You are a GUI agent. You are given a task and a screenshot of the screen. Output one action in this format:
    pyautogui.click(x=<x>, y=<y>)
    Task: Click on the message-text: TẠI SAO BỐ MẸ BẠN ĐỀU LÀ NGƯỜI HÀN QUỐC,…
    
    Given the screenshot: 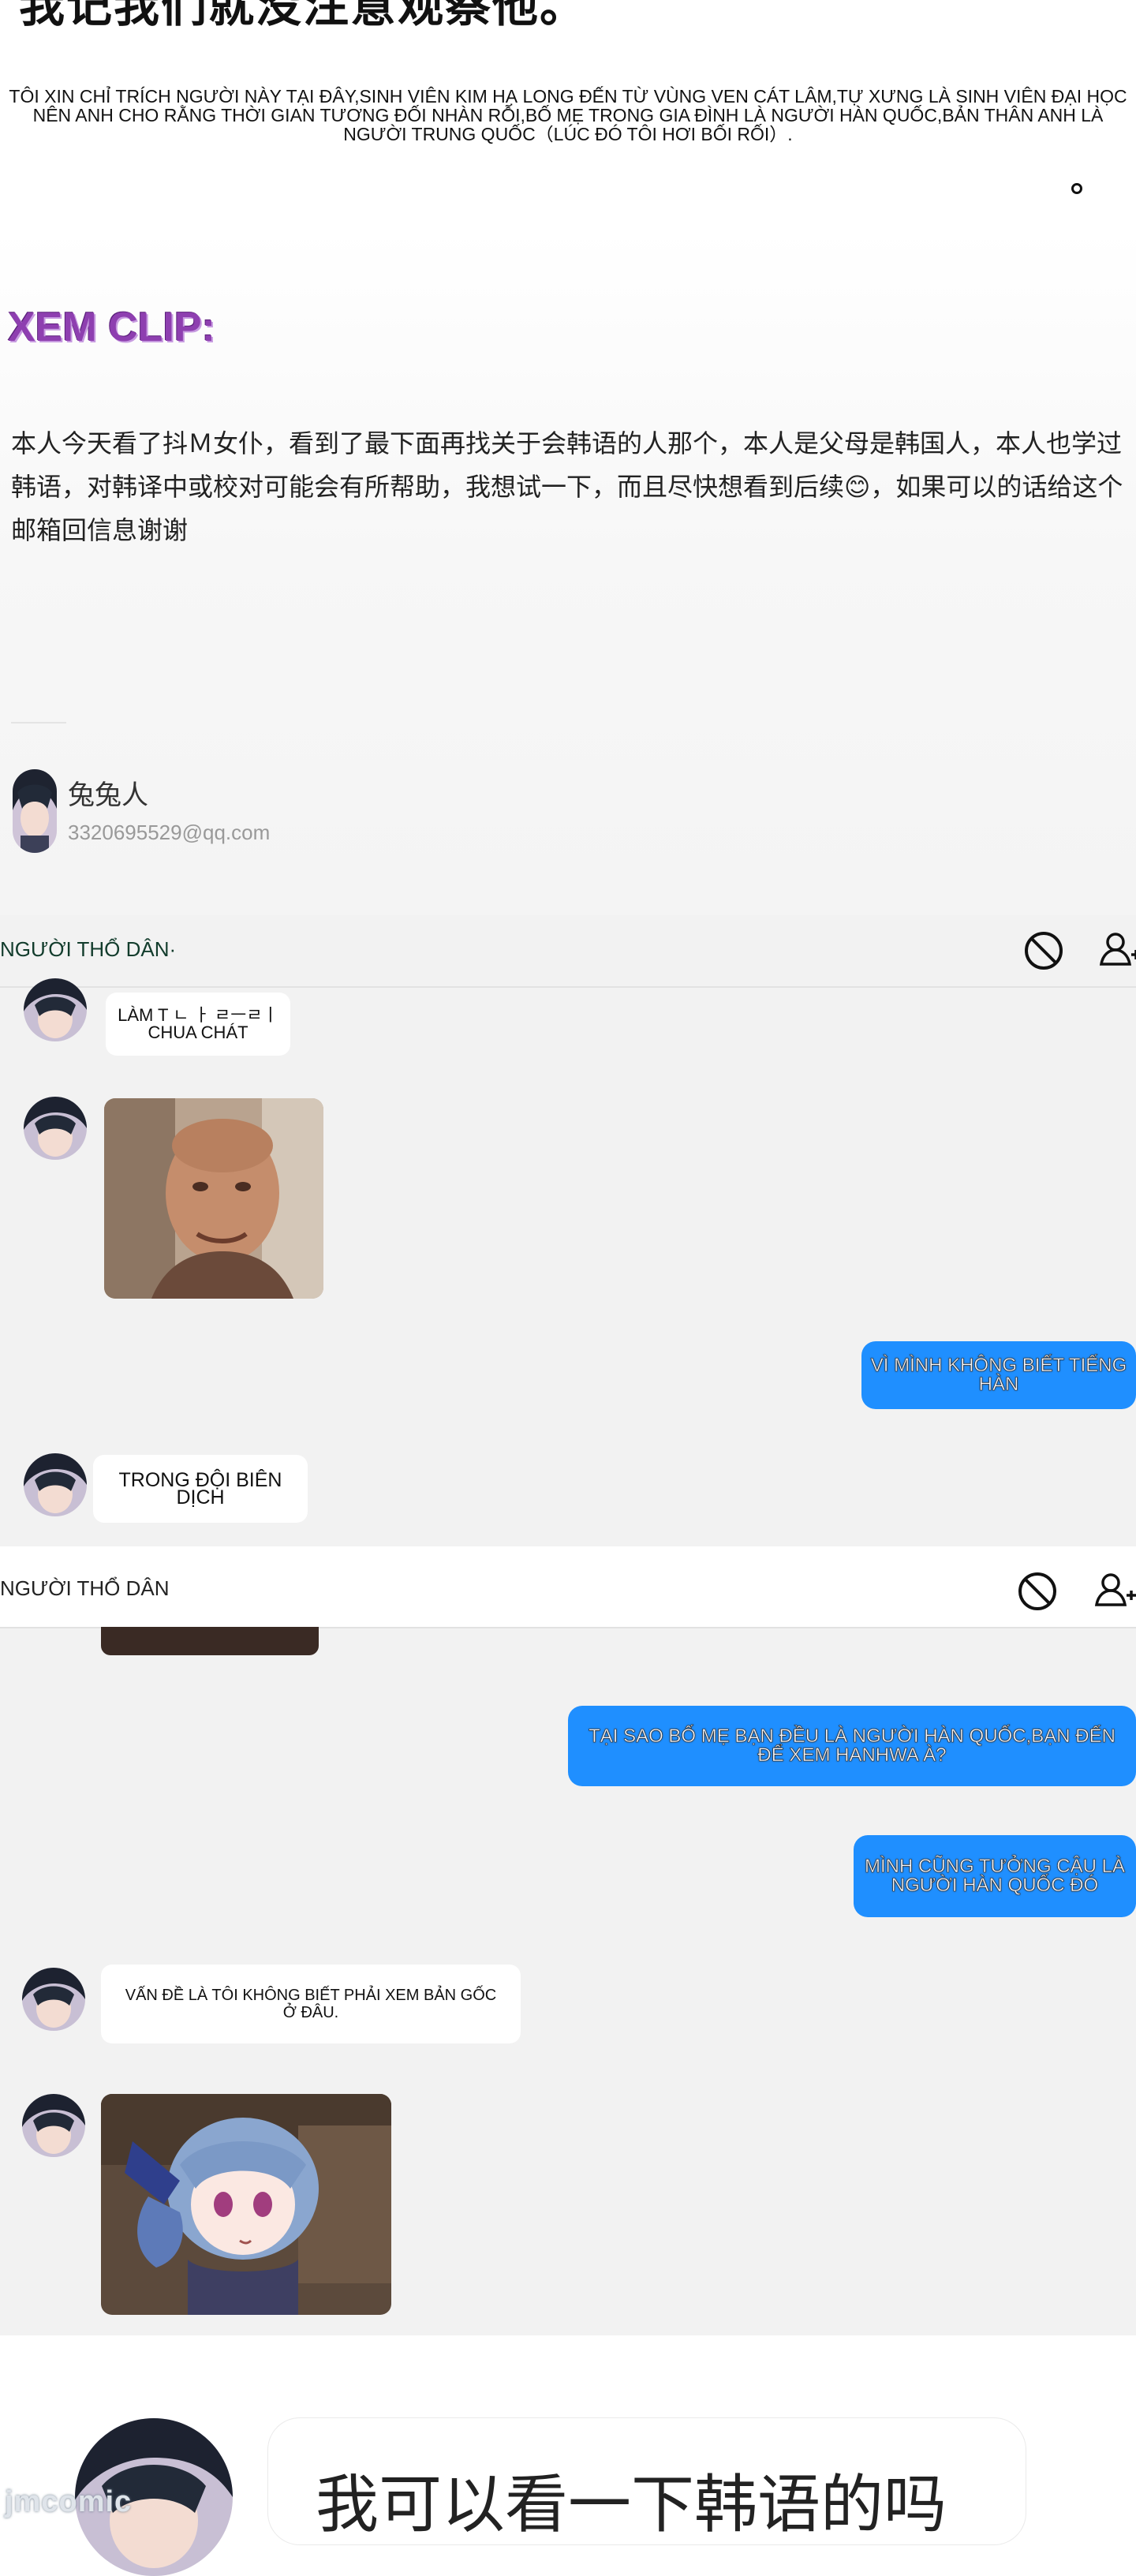 What is the action you would take?
    pyautogui.click(x=852, y=1745)
    